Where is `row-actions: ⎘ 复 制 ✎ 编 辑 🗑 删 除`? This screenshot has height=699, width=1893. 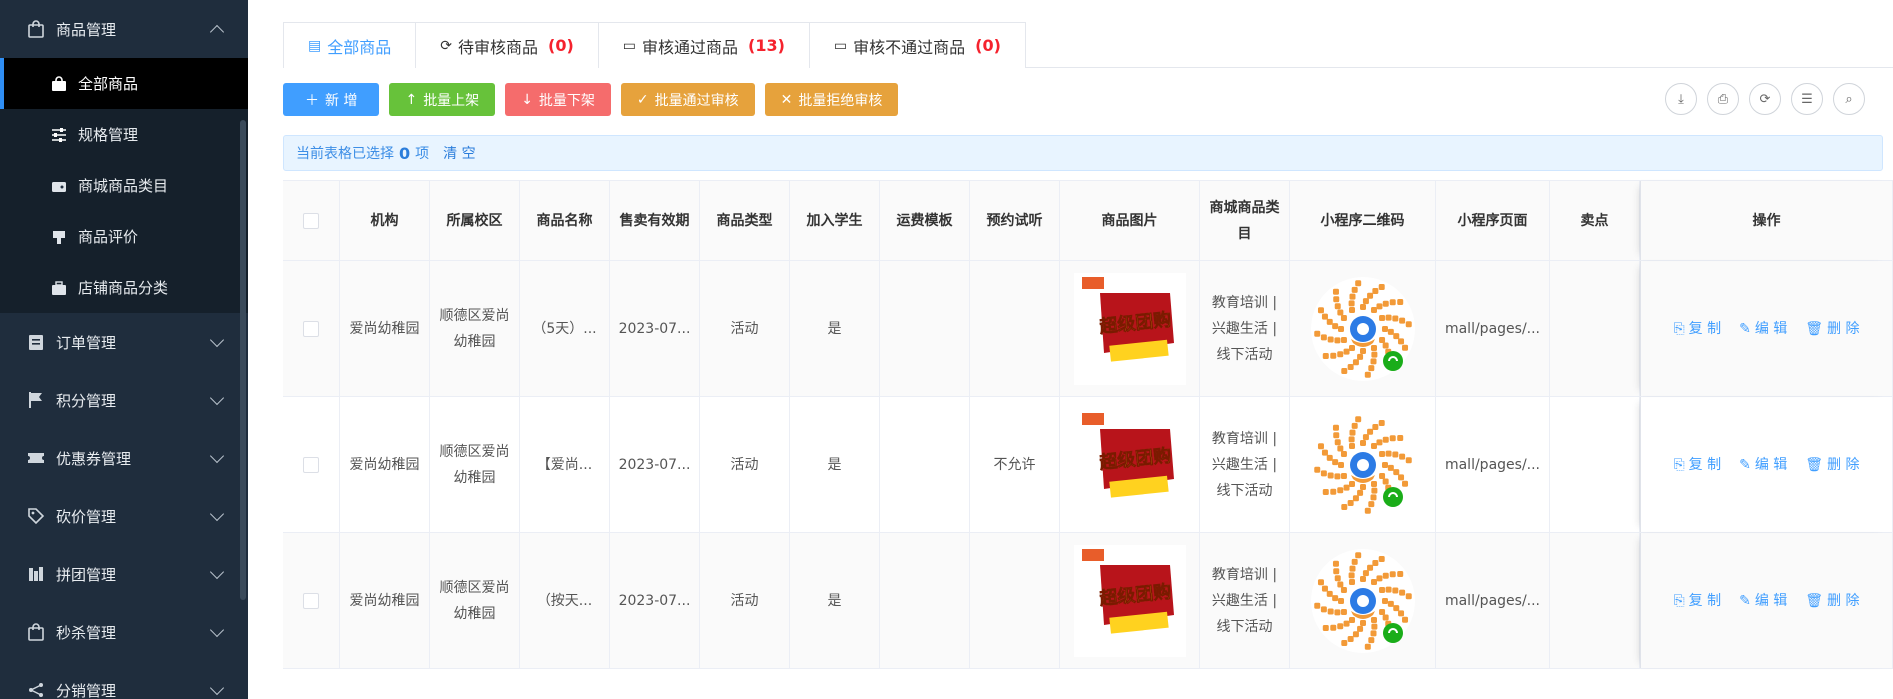
row-actions: ⎘ 复 制 ✎ 编 辑 🗑 删 除 is located at coordinates (1766, 465).